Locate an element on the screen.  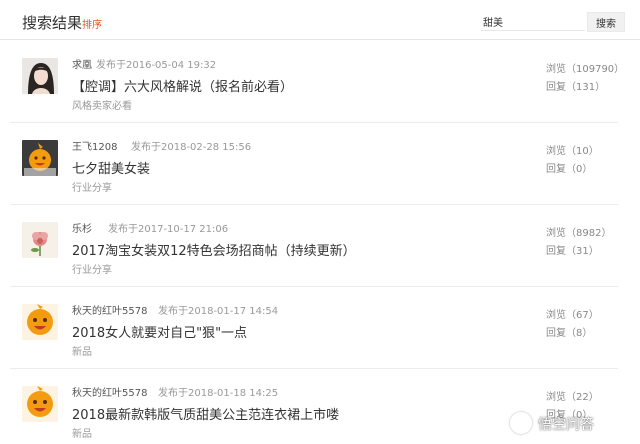
search-button: 搜索 is located at coordinates (606, 22).